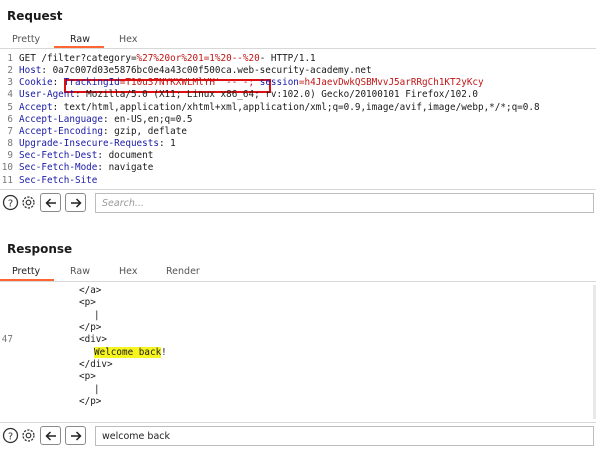  Describe the element at coordinates (7, 180) in the screenshot. I see `line-number: 11` at that location.